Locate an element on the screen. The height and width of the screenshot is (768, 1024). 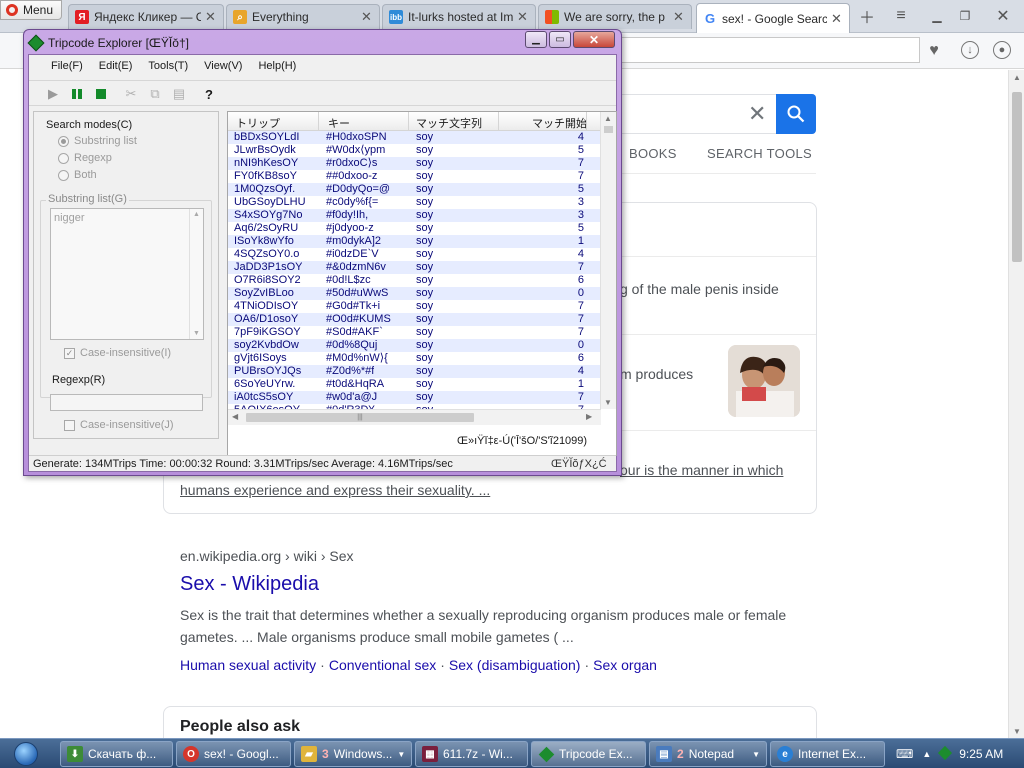
list-horizontal-scrollbar: ◀ ||| ▶ is located at coordinates (414, 417).